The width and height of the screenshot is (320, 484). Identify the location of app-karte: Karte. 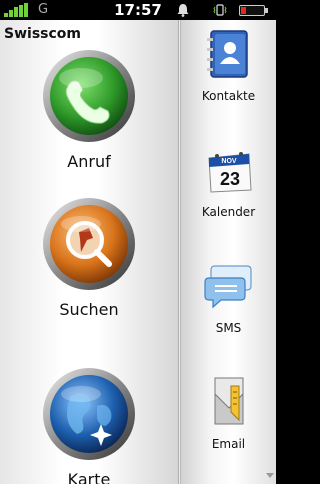
(89, 425).